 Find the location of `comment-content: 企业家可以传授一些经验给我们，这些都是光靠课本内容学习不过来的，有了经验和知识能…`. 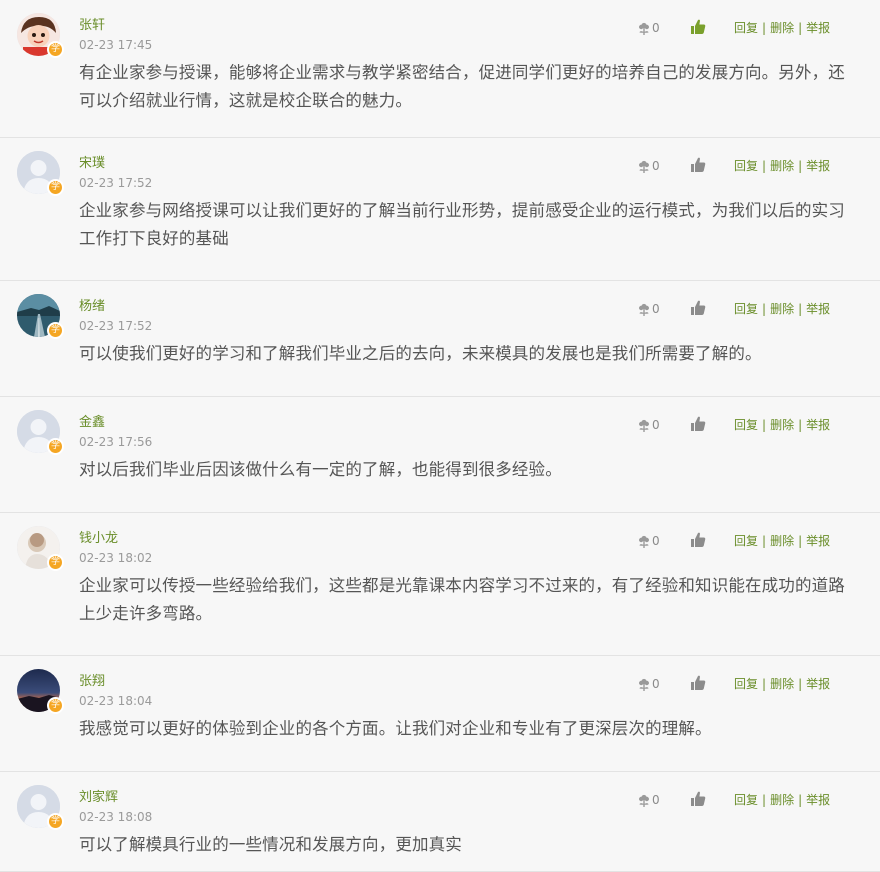

comment-content: 企业家可以传授一些经验给我们，这些都是光靠课本内容学习不过来的，有了经验和知识能… is located at coordinates (462, 599).